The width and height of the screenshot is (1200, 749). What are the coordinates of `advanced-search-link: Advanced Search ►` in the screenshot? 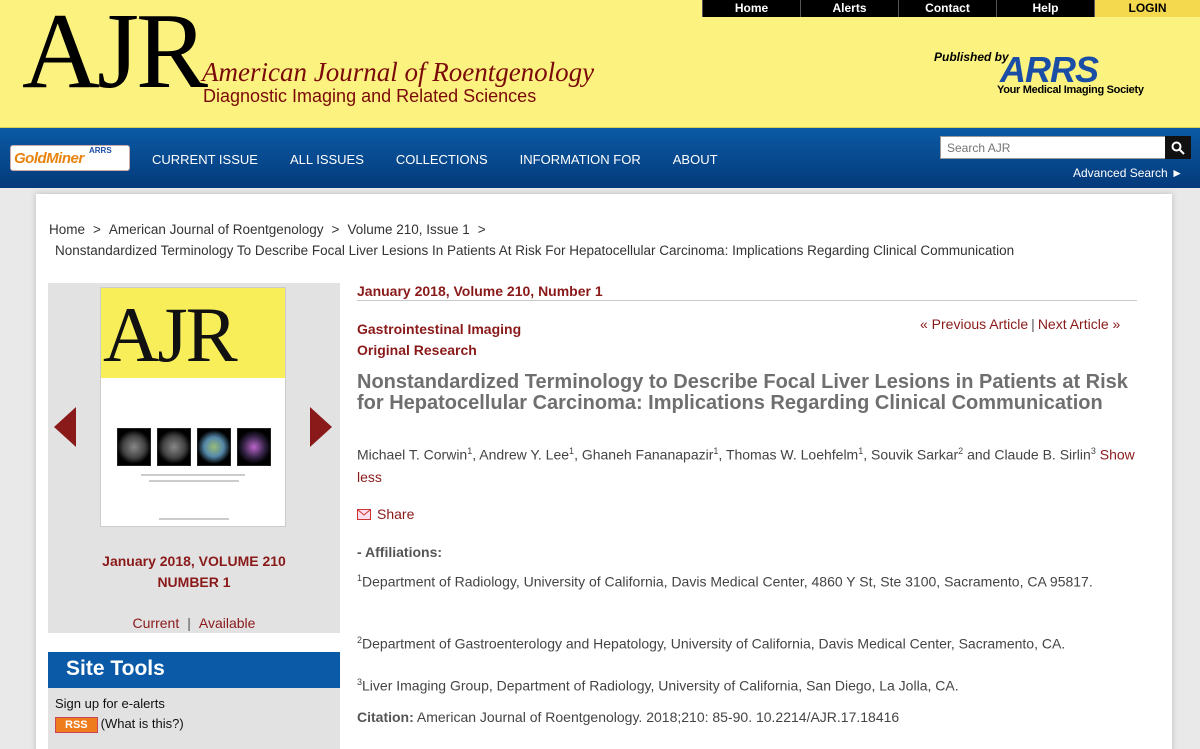 It's located at (1128, 173).